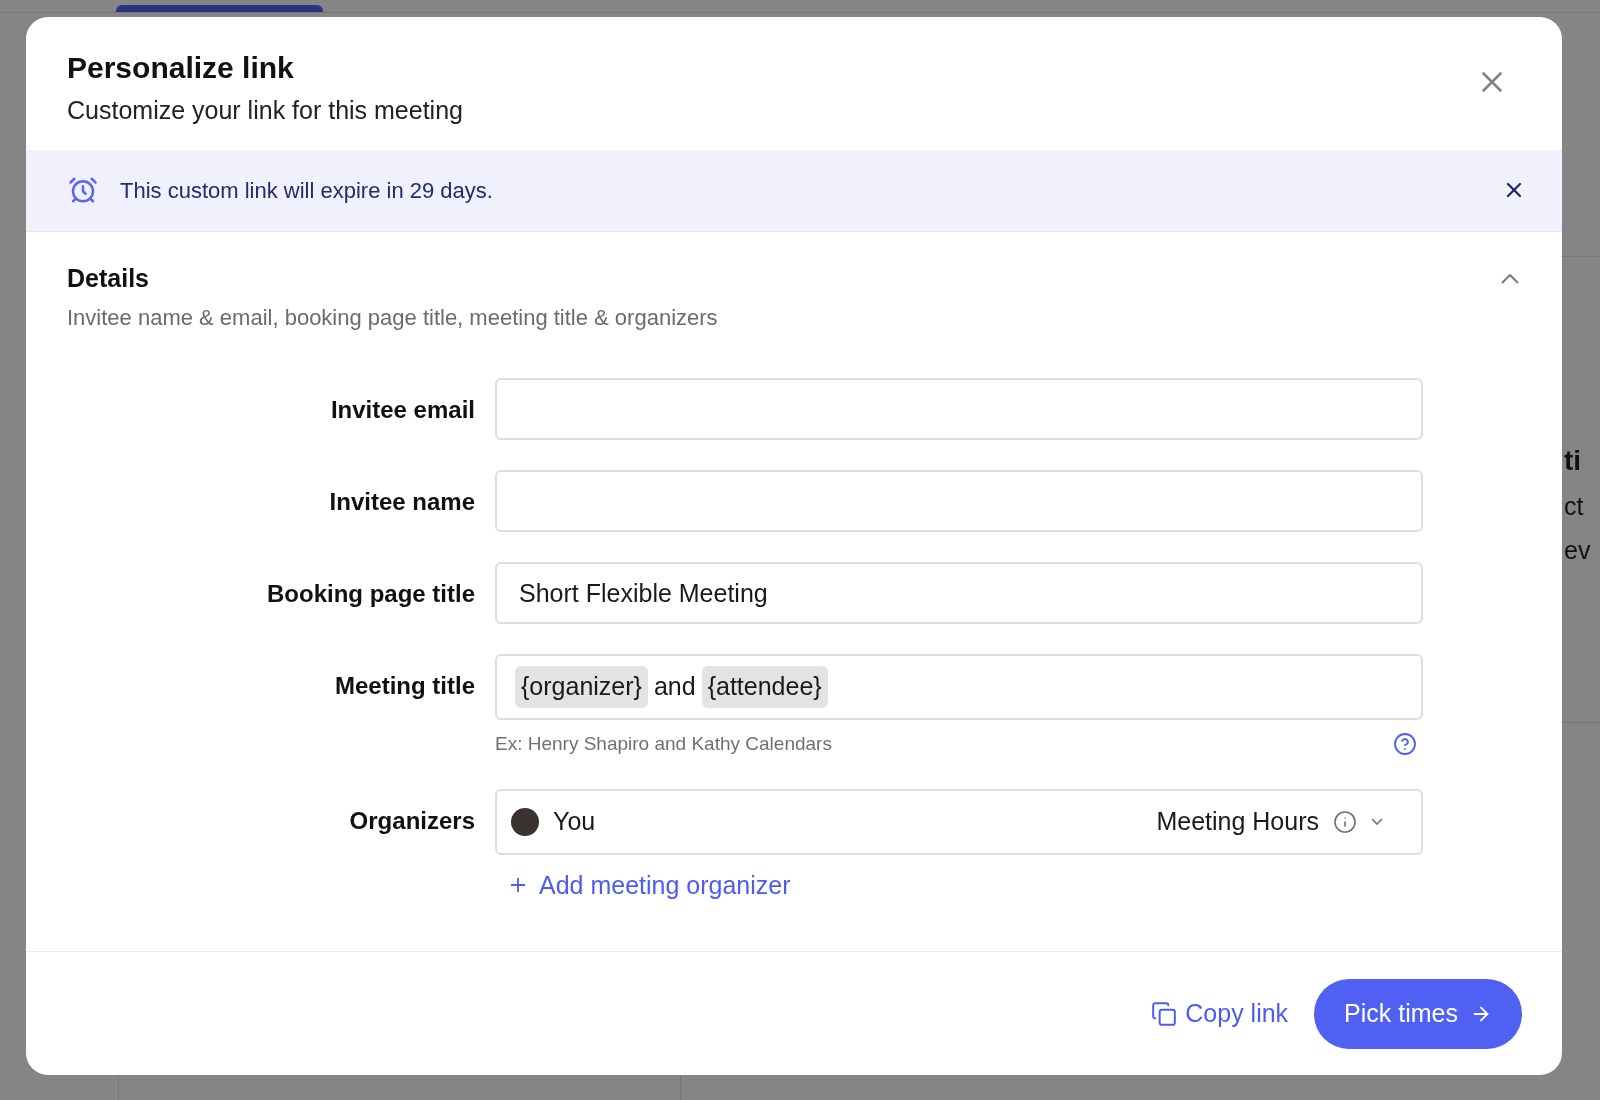 The width and height of the screenshot is (1600, 1100). Describe the element at coordinates (959, 593) in the screenshot. I see `text-field: Short Flexible Meeting` at that location.